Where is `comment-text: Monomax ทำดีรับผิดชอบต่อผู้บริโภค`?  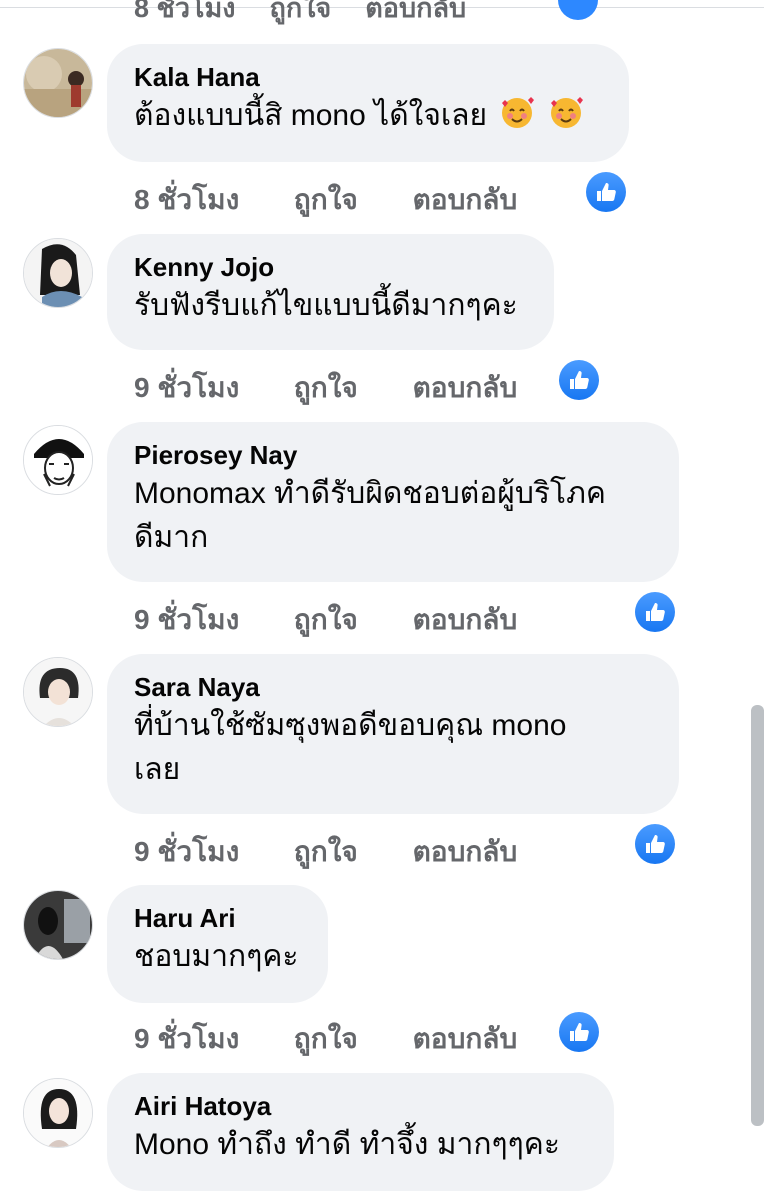
comment-text: Monomax ทำดีรับผิดชอบต่อผู้บริโภค is located at coordinates (370, 493).